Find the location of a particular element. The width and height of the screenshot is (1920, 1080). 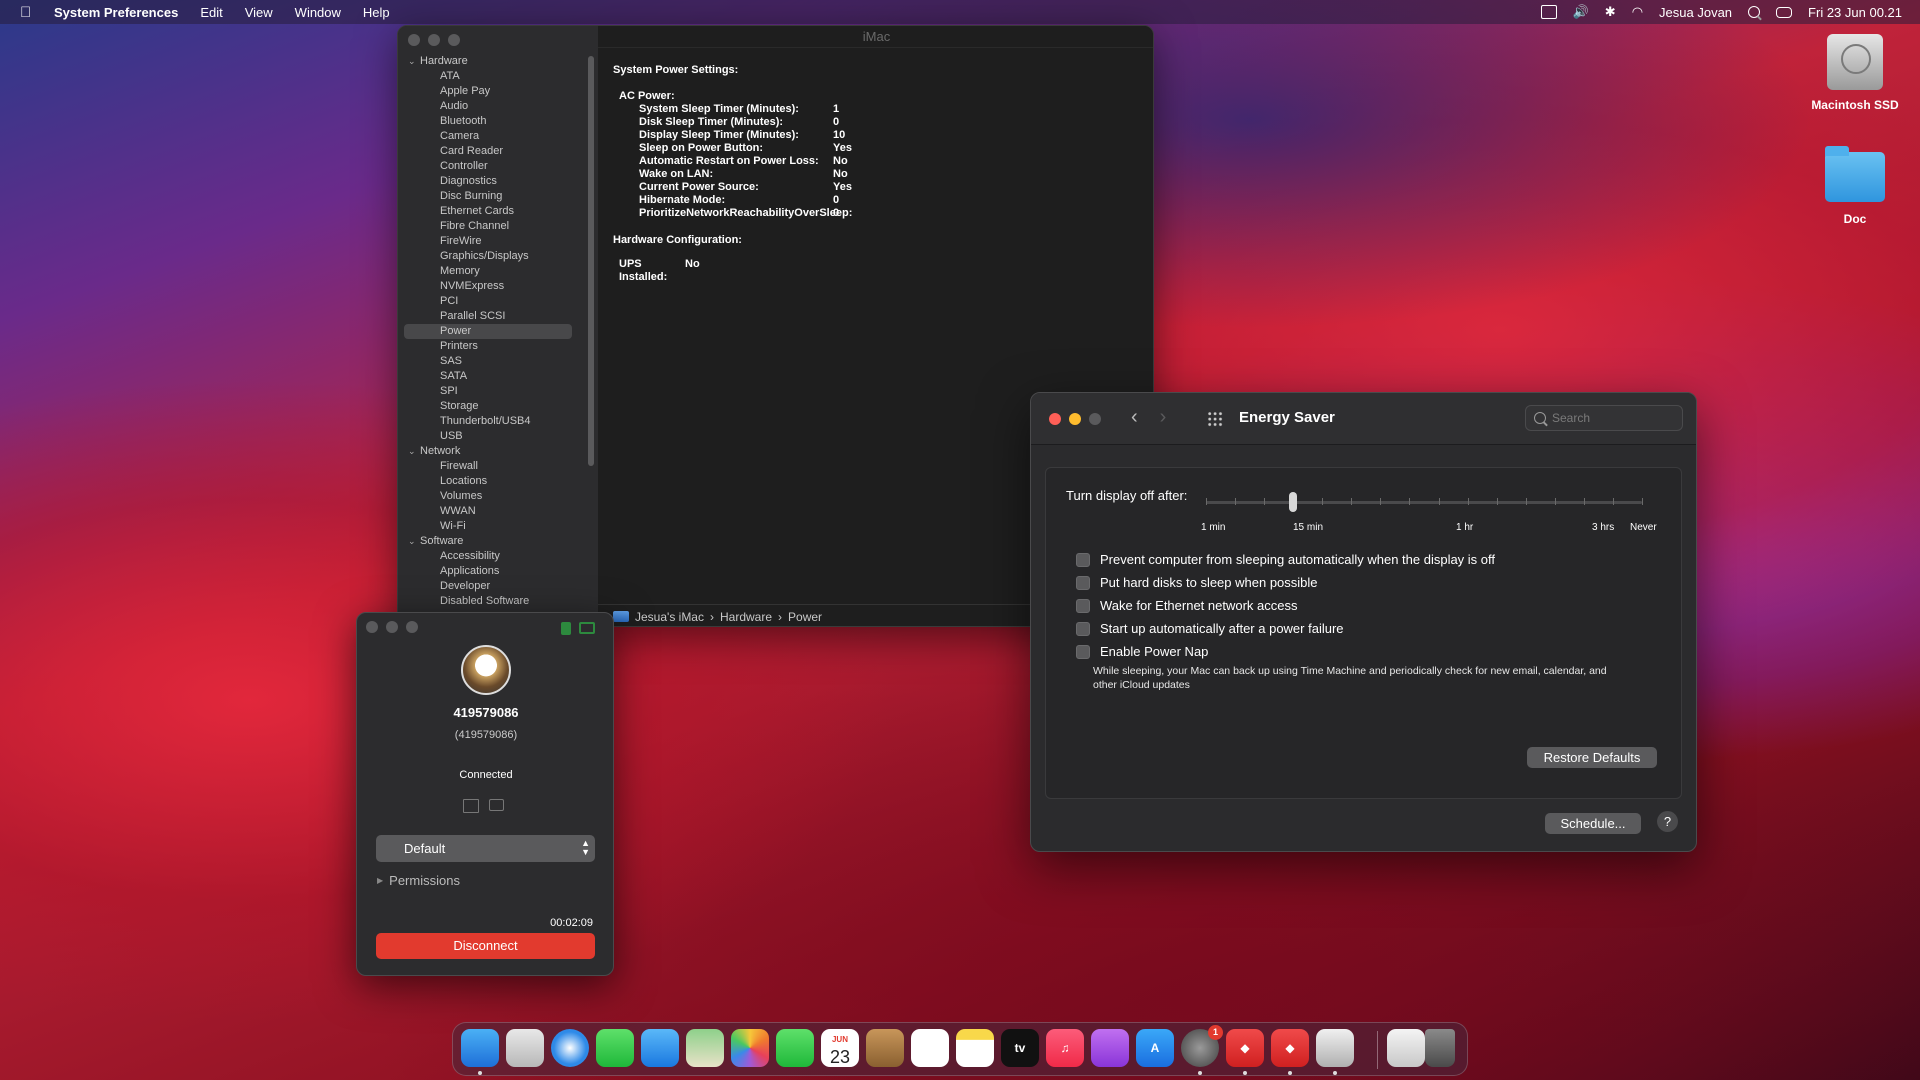

sidebar-item: Fibre Channel is located at coordinates (490, 226).